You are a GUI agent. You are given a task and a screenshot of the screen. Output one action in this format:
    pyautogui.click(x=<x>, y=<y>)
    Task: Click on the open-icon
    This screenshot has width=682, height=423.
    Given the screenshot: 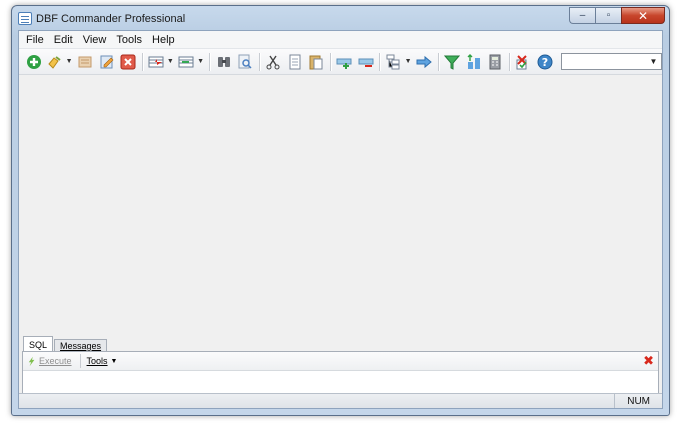 What is the action you would take?
    pyautogui.click(x=54, y=62)
    